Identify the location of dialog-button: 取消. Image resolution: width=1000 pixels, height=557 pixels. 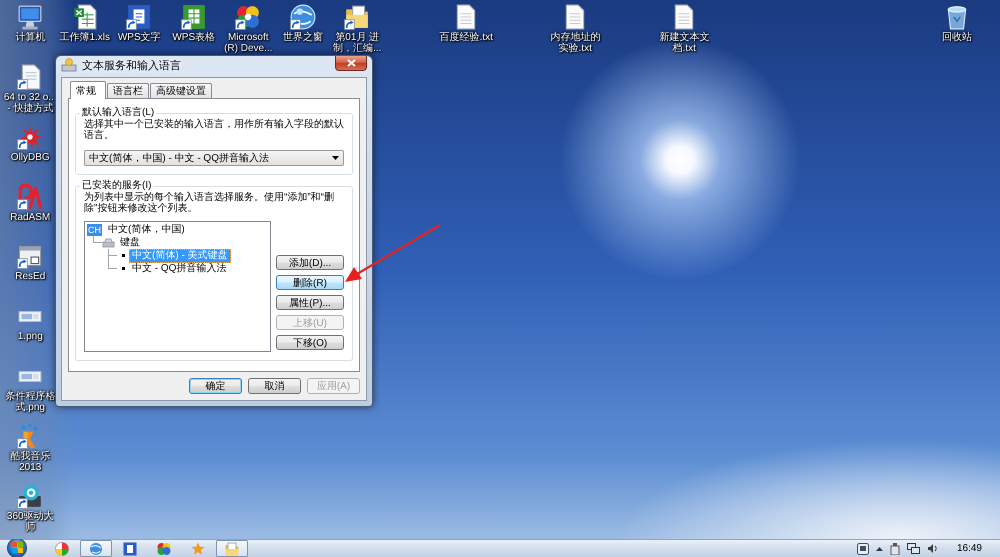
(274, 386).